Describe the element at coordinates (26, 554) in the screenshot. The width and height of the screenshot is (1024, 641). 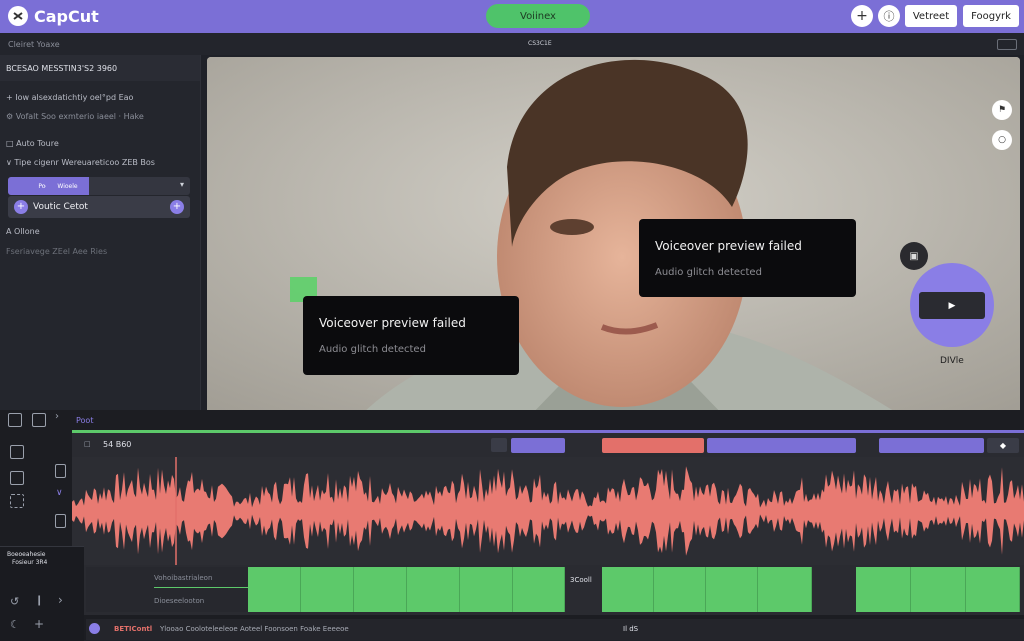
I see `panel-title: Boeoeahesie` at that location.